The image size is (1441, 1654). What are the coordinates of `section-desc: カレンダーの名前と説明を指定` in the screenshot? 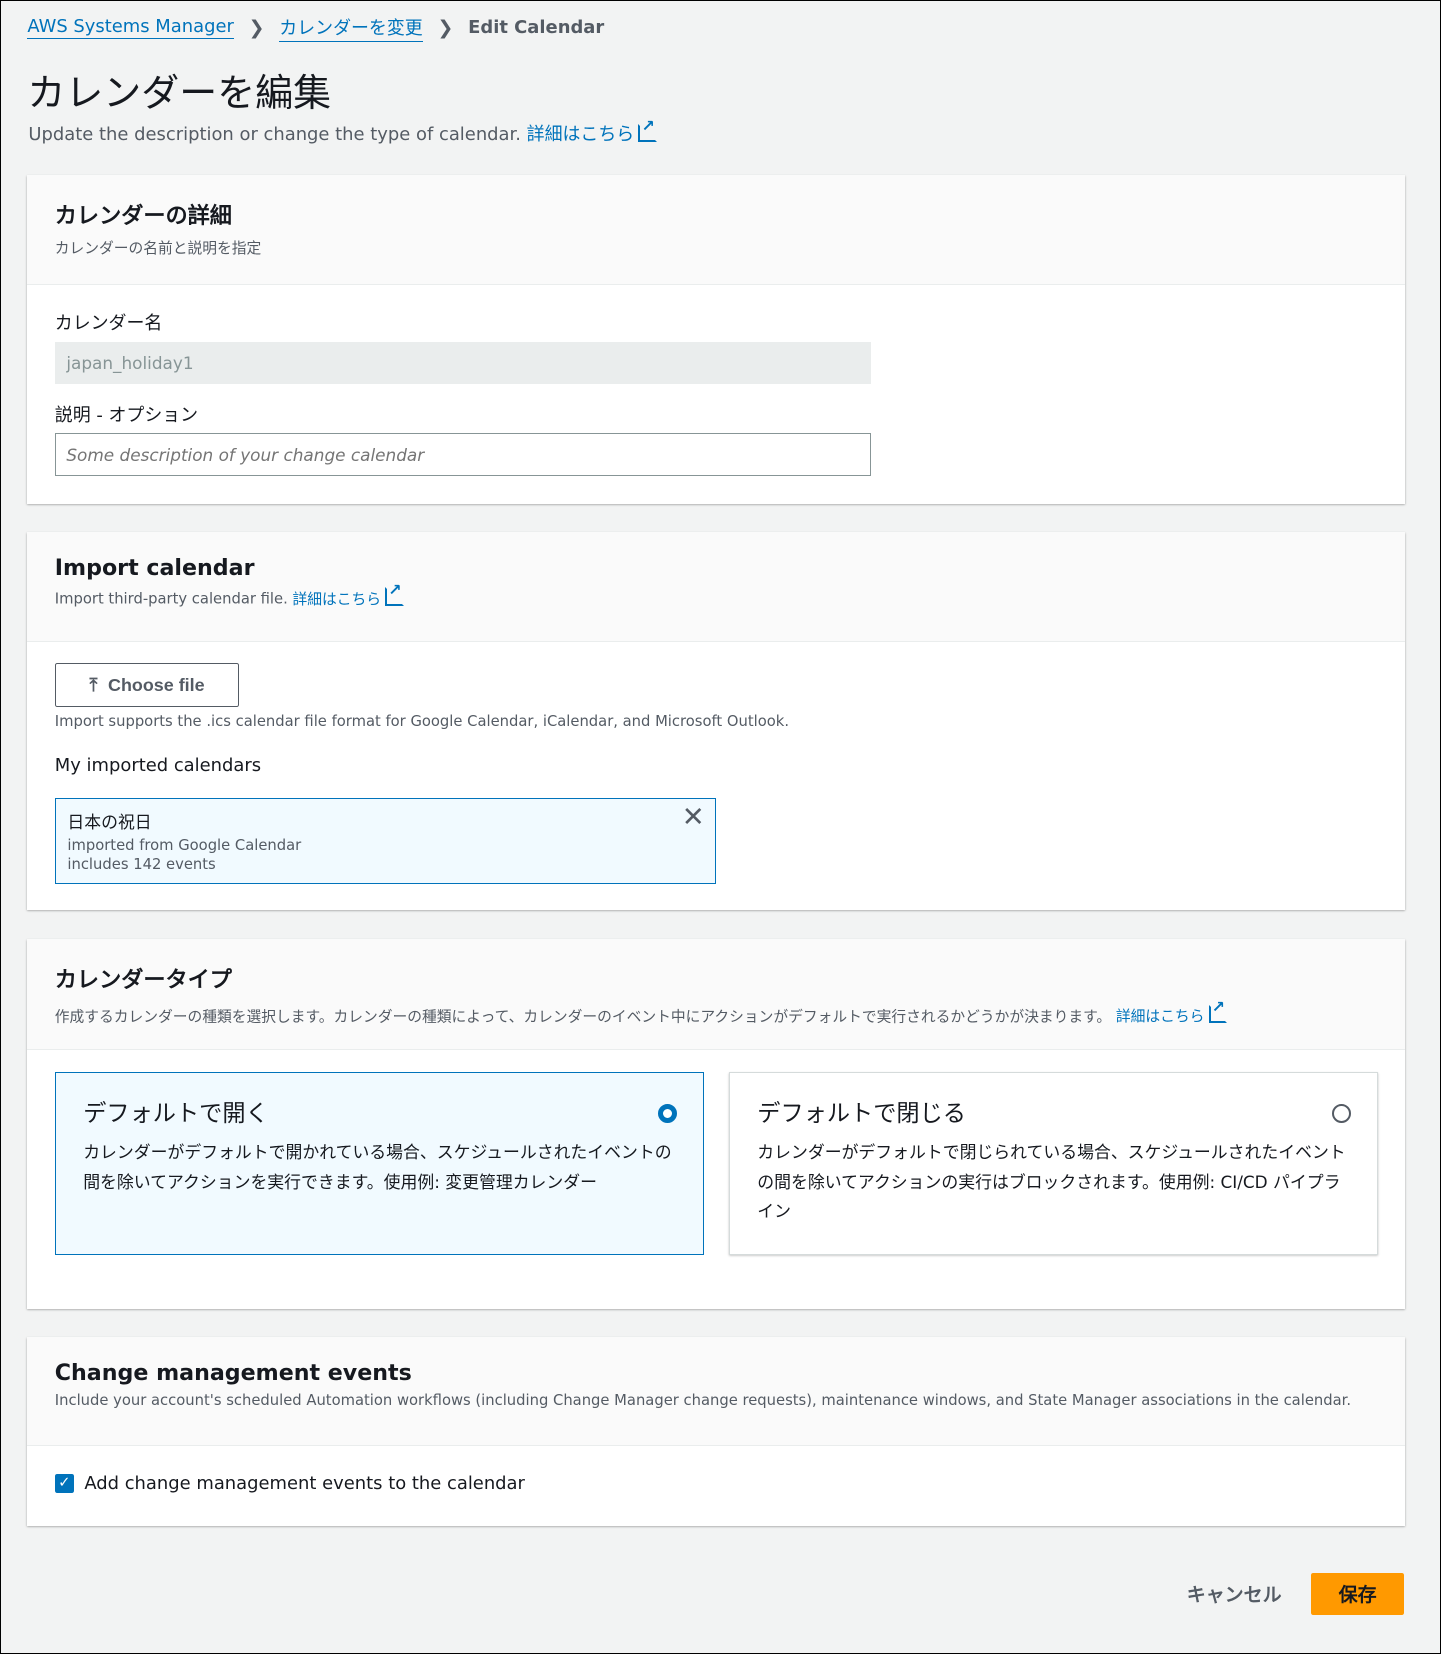 It's located at (158, 248).